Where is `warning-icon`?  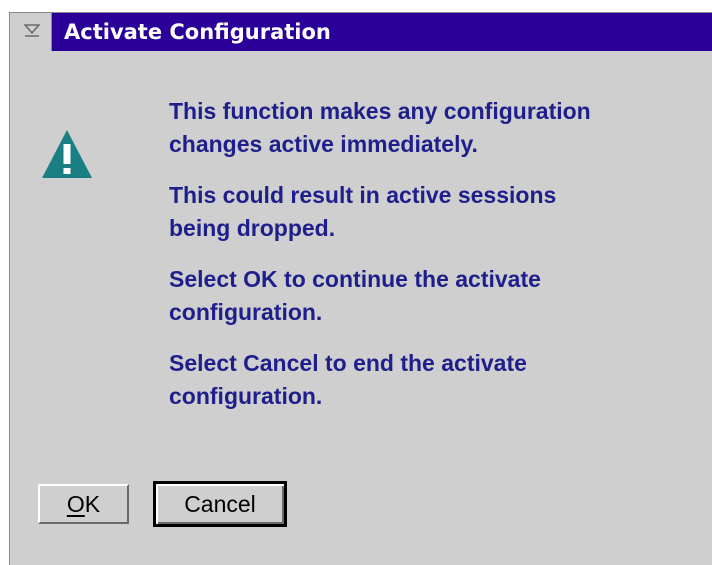 warning-icon is located at coordinates (67, 154).